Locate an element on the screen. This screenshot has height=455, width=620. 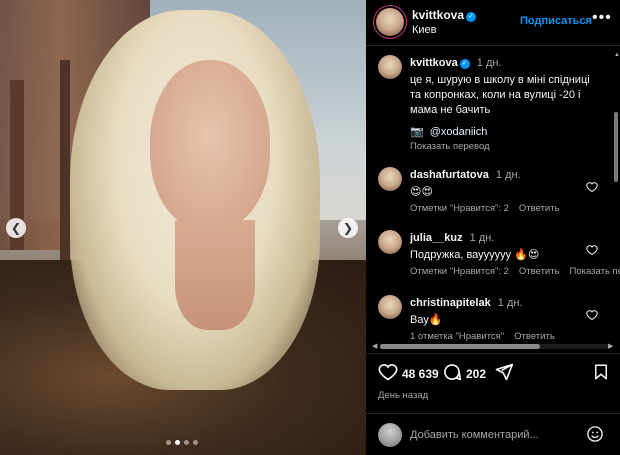
comment-header: dashafurtatova 1 дн. is located at coordinates (465, 175).